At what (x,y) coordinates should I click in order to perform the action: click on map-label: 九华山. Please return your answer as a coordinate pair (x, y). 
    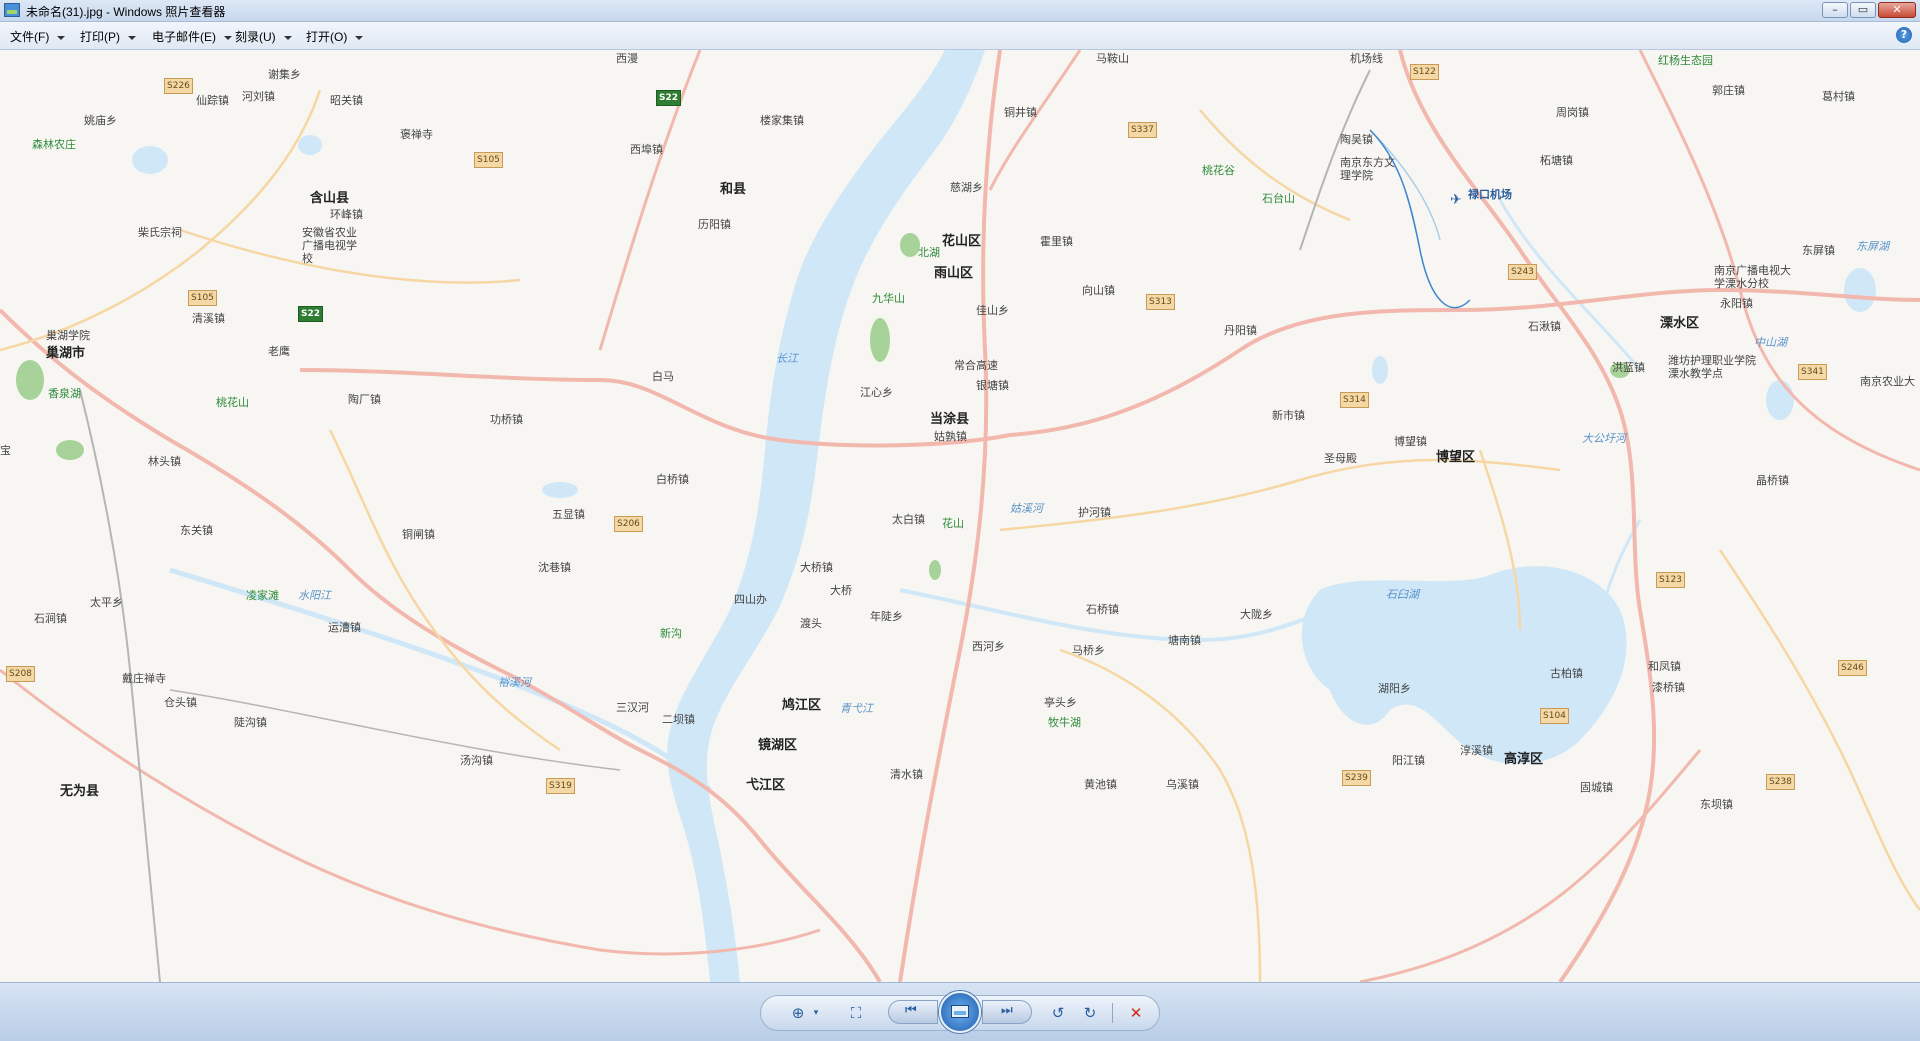
    Looking at the image, I should click on (888, 298).